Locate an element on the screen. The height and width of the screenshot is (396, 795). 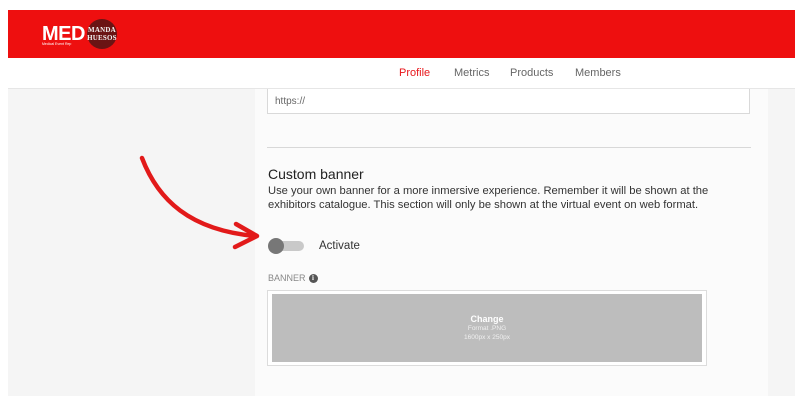
profile-tabs: Profile Metrics Products Members is located at coordinates (401, 73).